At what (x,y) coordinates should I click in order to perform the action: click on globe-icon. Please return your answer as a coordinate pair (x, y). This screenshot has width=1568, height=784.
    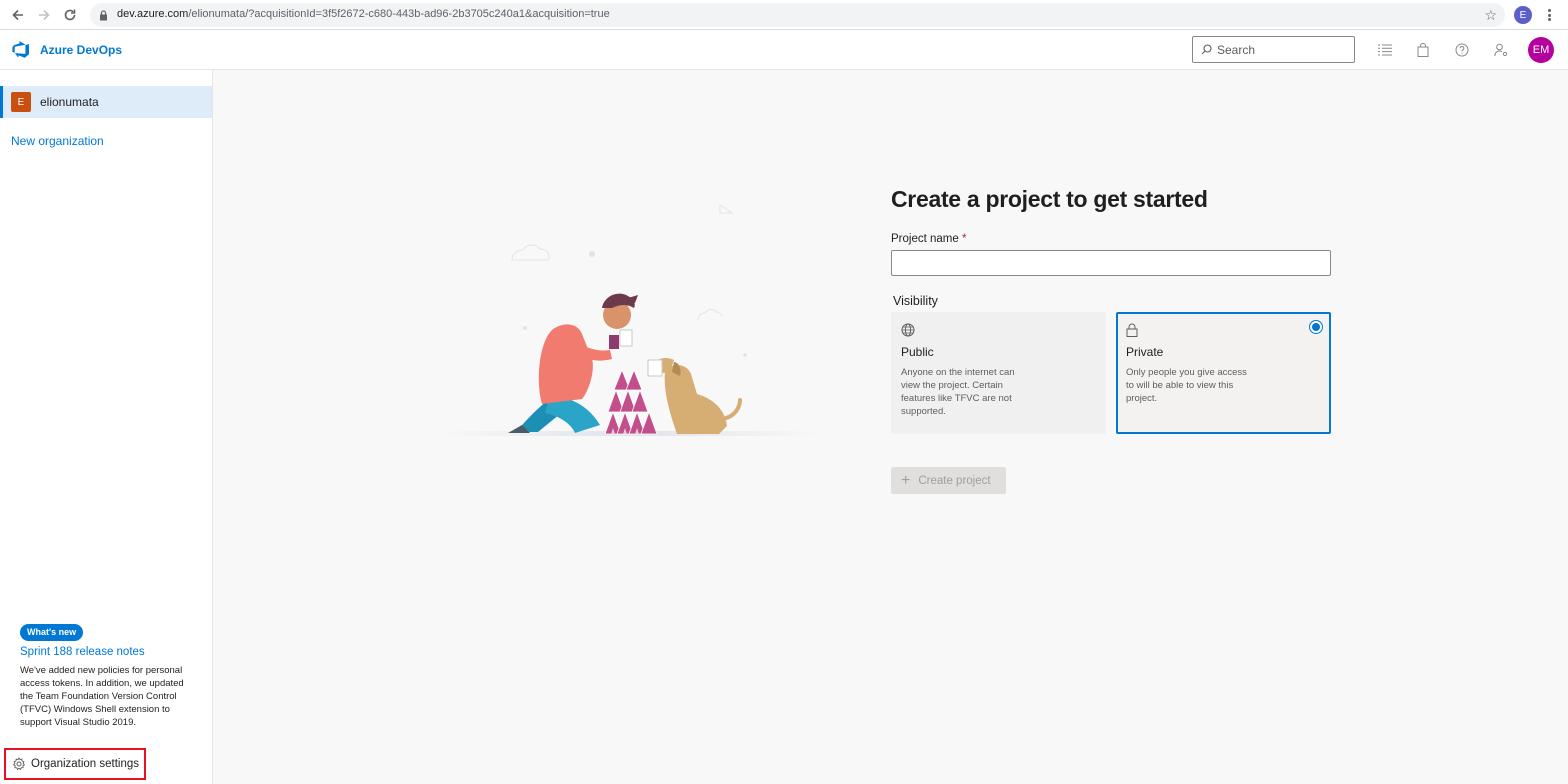
    Looking at the image, I should click on (908, 332).